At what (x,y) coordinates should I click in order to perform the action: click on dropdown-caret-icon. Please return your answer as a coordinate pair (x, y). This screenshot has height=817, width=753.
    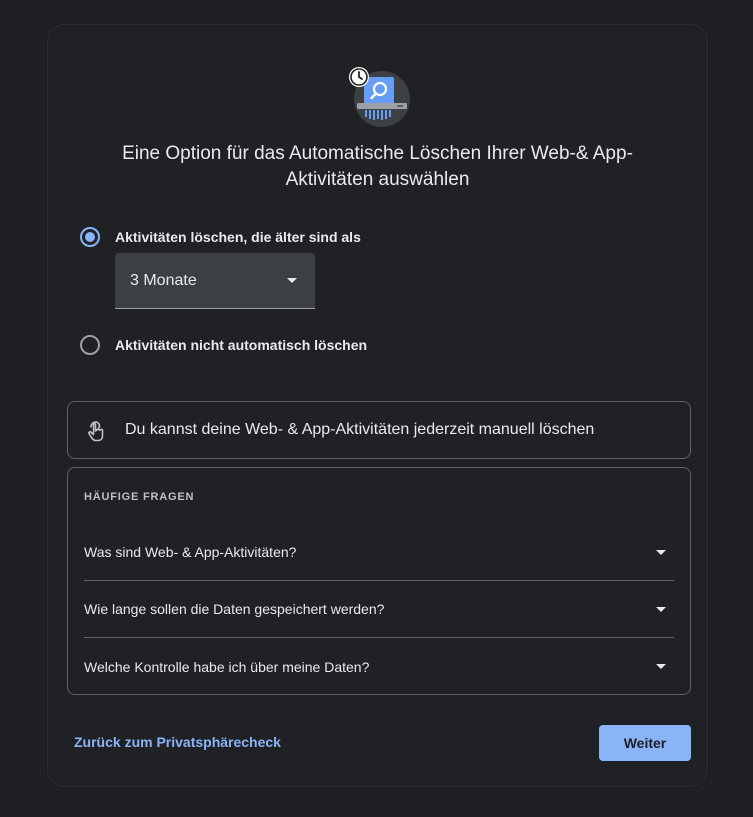
    Looking at the image, I should click on (292, 280).